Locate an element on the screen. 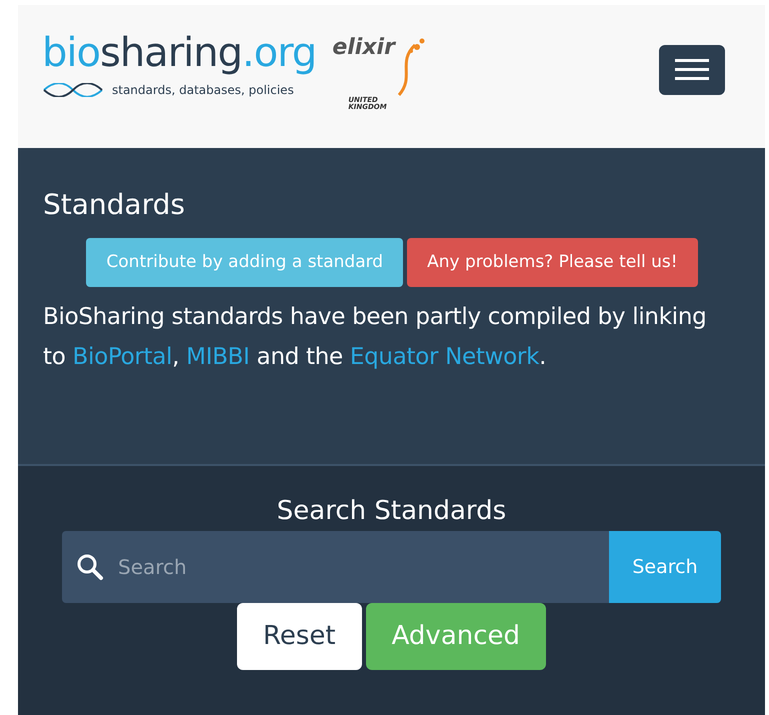 The image size is (769, 715). logo-wordmark: biosharing.org is located at coordinates (179, 53).